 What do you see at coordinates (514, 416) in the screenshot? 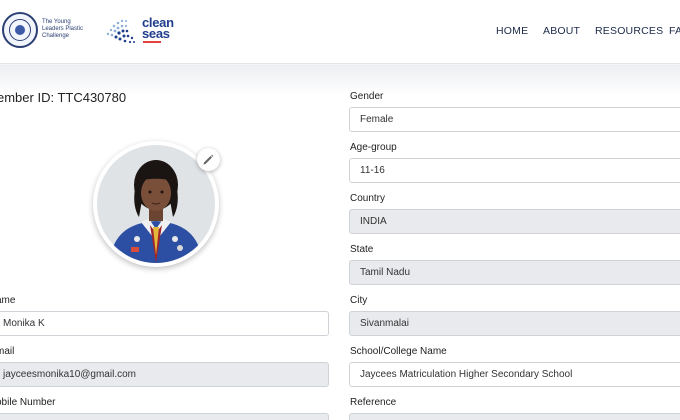
I see `reference-input` at bounding box center [514, 416].